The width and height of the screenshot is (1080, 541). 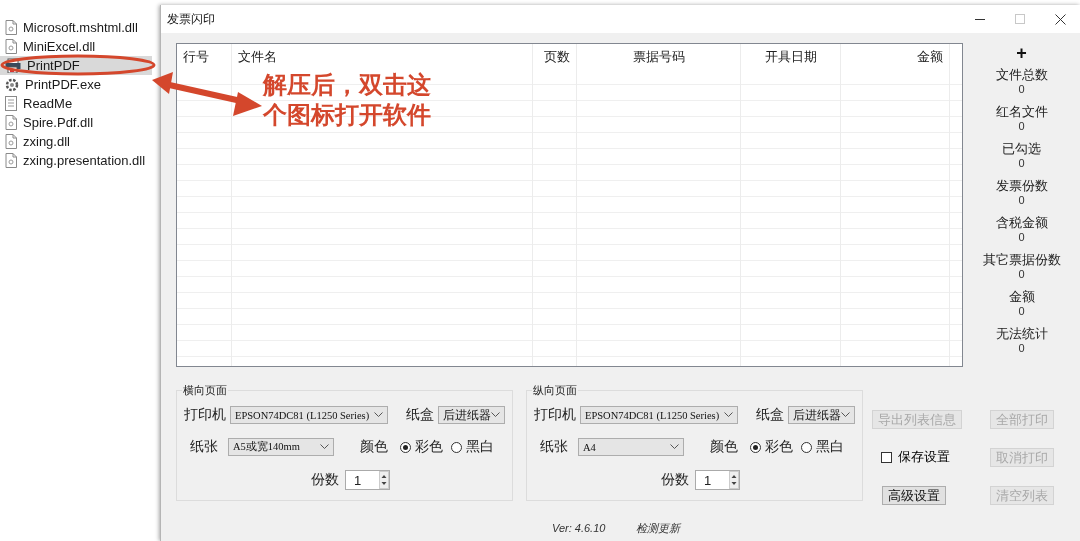 What do you see at coordinates (281, 447) in the screenshot?
I see `paper-select: A5或宽140mm` at bounding box center [281, 447].